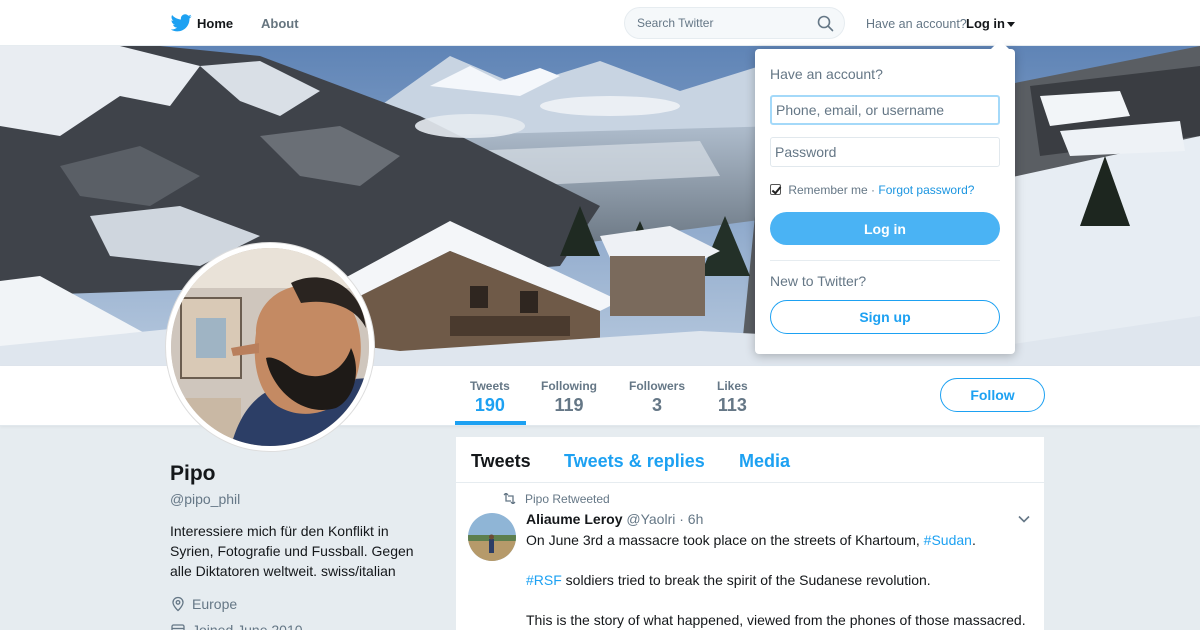 This screenshot has height=630, width=1200. What do you see at coordinates (926, 190) in the screenshot?
I see `forgot-password-link: Forgot password?` at bounding box center [926, 190].